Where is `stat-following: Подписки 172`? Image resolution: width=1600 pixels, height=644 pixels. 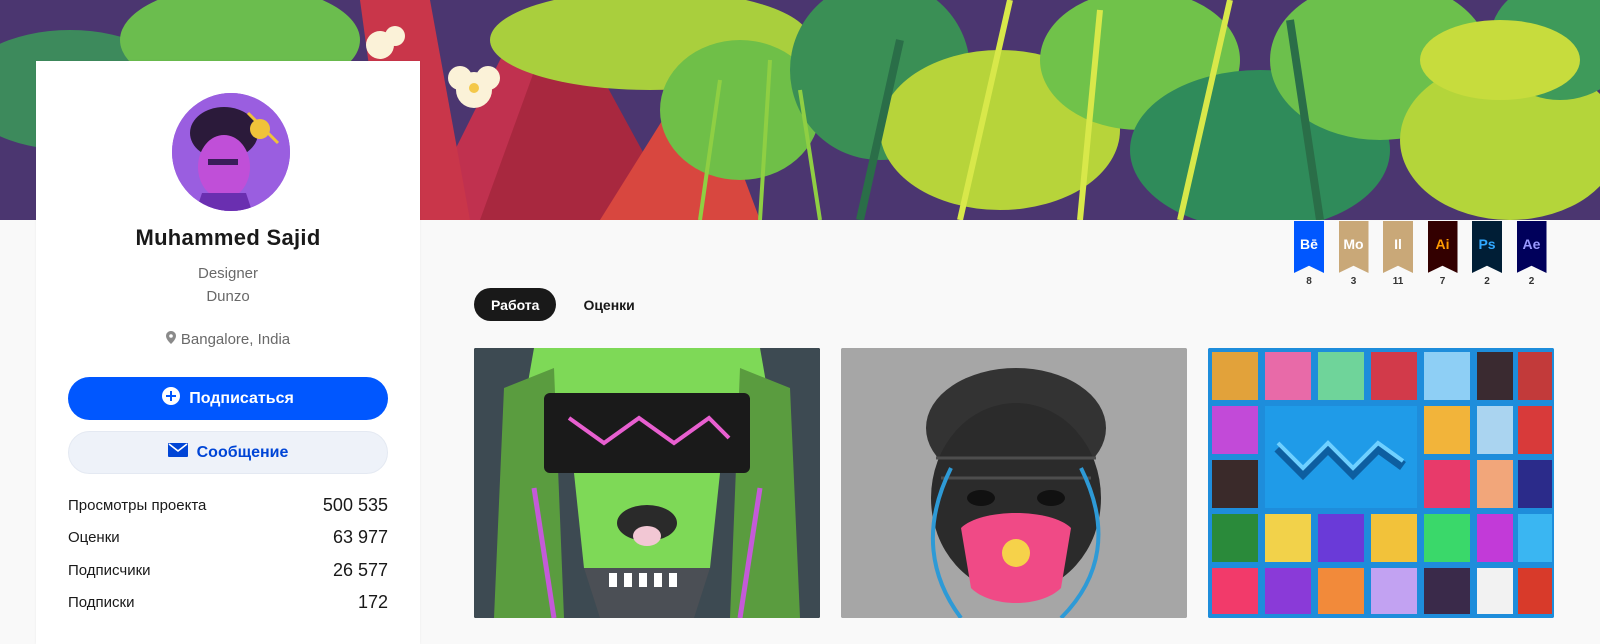 stat-following: Подписки 172 is located at coordinates (228, 603).